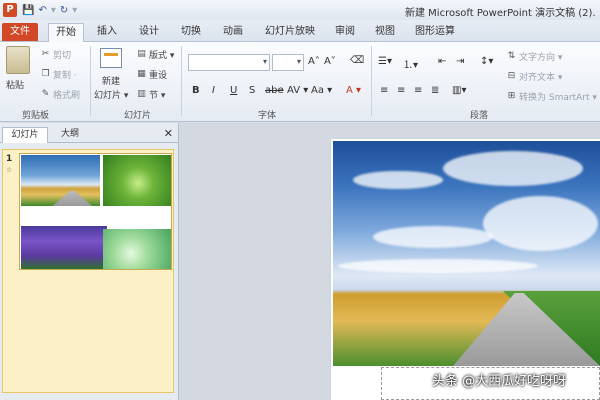  I want to click on increase-indent-icon: ⇥, so click(460, 61).